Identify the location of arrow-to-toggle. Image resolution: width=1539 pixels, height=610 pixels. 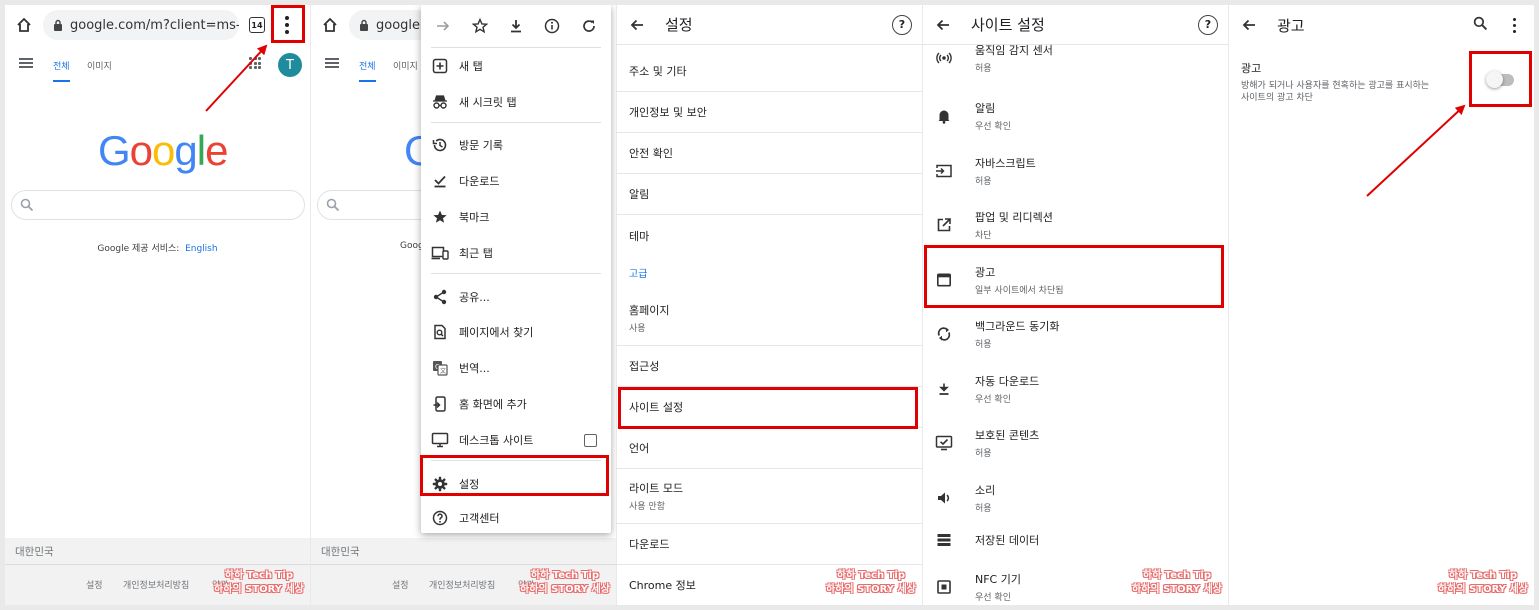
(1416, 150).